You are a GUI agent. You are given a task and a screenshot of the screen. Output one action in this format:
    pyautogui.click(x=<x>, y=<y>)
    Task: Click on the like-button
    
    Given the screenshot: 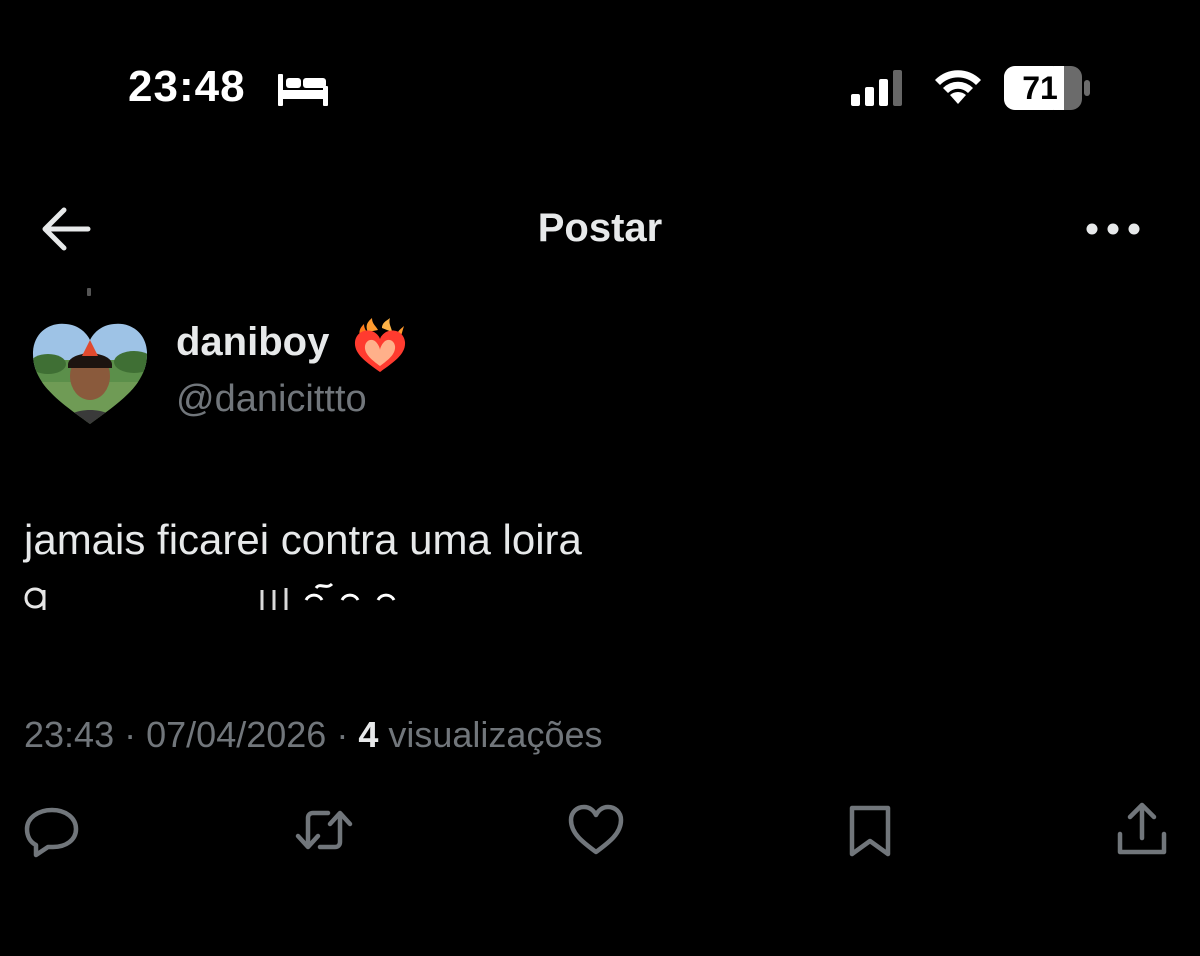 What is the action you would take?
    pyautogui.click(x=596, y=830)
    